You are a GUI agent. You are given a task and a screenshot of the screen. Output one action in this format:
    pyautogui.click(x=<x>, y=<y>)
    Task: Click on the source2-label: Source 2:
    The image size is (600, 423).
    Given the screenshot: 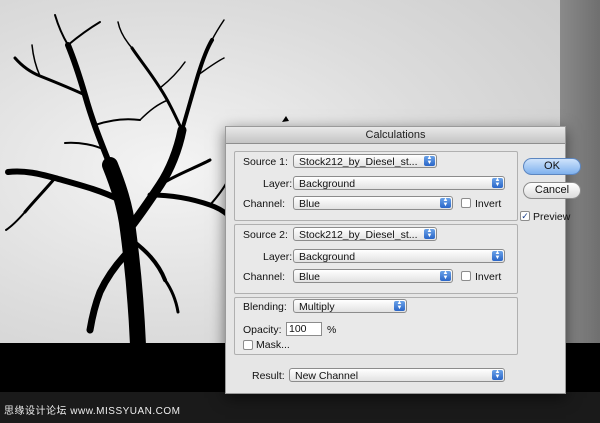 What is the action you would take?
    pyautogui.click(x=265, y=235)
    